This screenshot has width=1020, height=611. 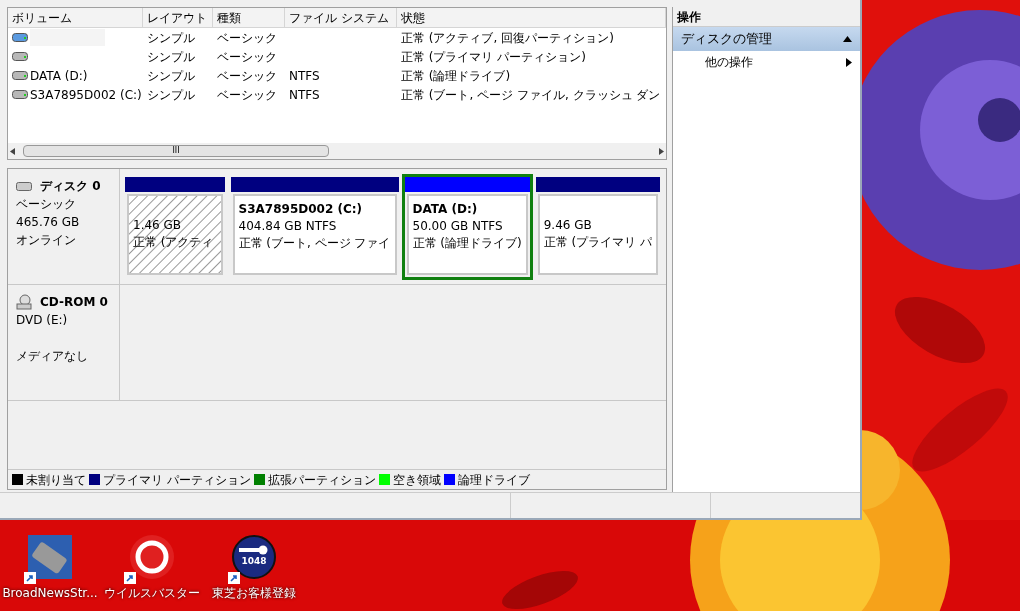 I want to click on collapse-icon, so click(x=847, y=39).